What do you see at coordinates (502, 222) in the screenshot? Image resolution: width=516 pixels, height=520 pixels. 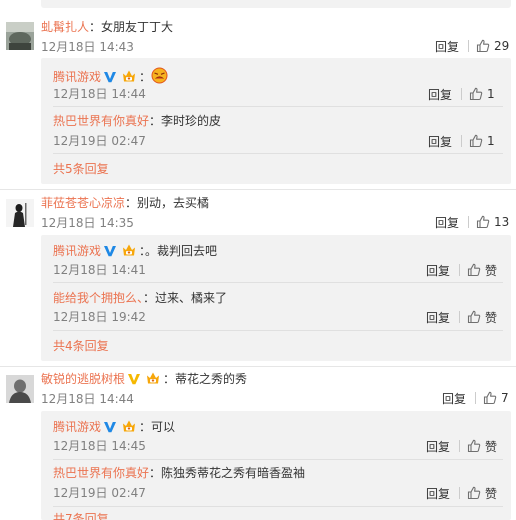 I see `like-count: 13` at bounding box center [502, 222].